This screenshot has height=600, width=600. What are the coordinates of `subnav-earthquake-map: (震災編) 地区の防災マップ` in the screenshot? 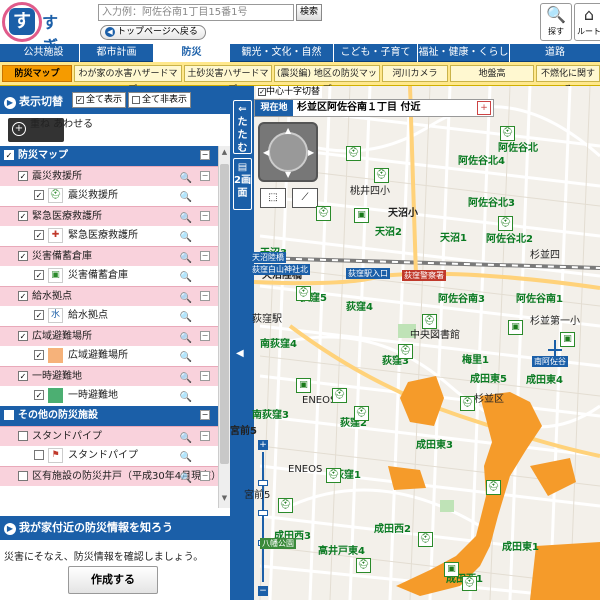 It's located at (327, 80).